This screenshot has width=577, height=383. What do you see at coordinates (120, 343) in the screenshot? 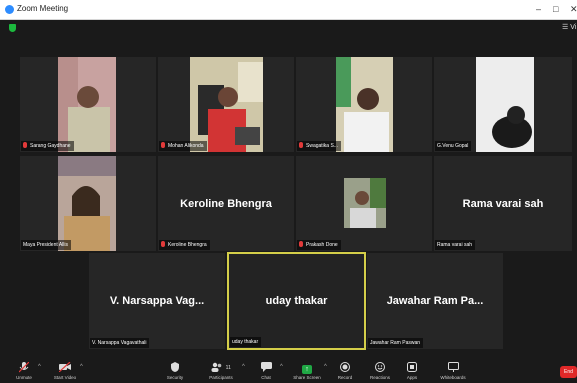
I see `participant-name: V. Narsappa Vagavathali` at bounding box center [120, 343].